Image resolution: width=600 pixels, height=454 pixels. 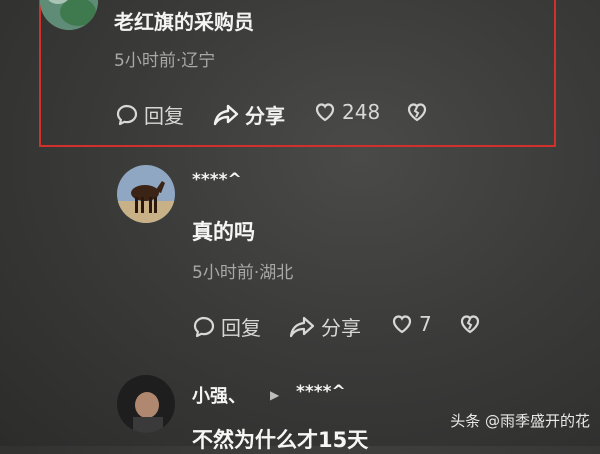 I want to click on comment-username: 小强、, so click(x=219, y=395).